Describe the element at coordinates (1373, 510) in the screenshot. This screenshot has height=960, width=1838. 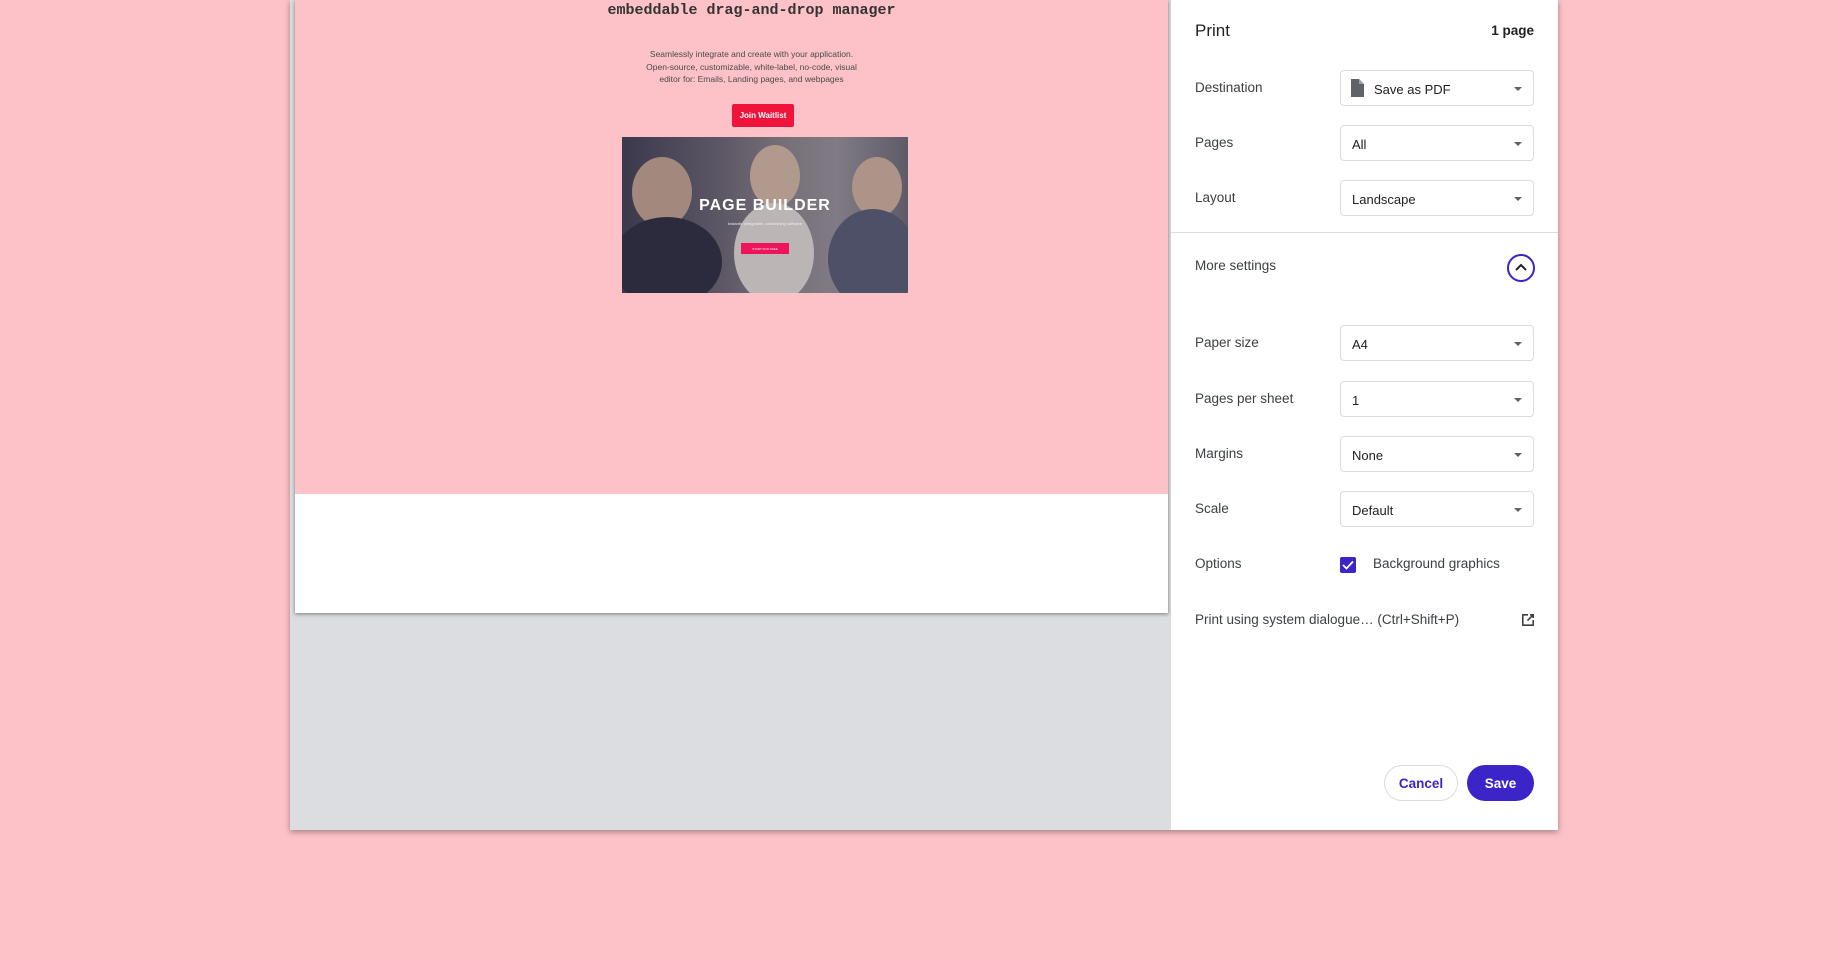
I see `scale-value: Default` at that location.